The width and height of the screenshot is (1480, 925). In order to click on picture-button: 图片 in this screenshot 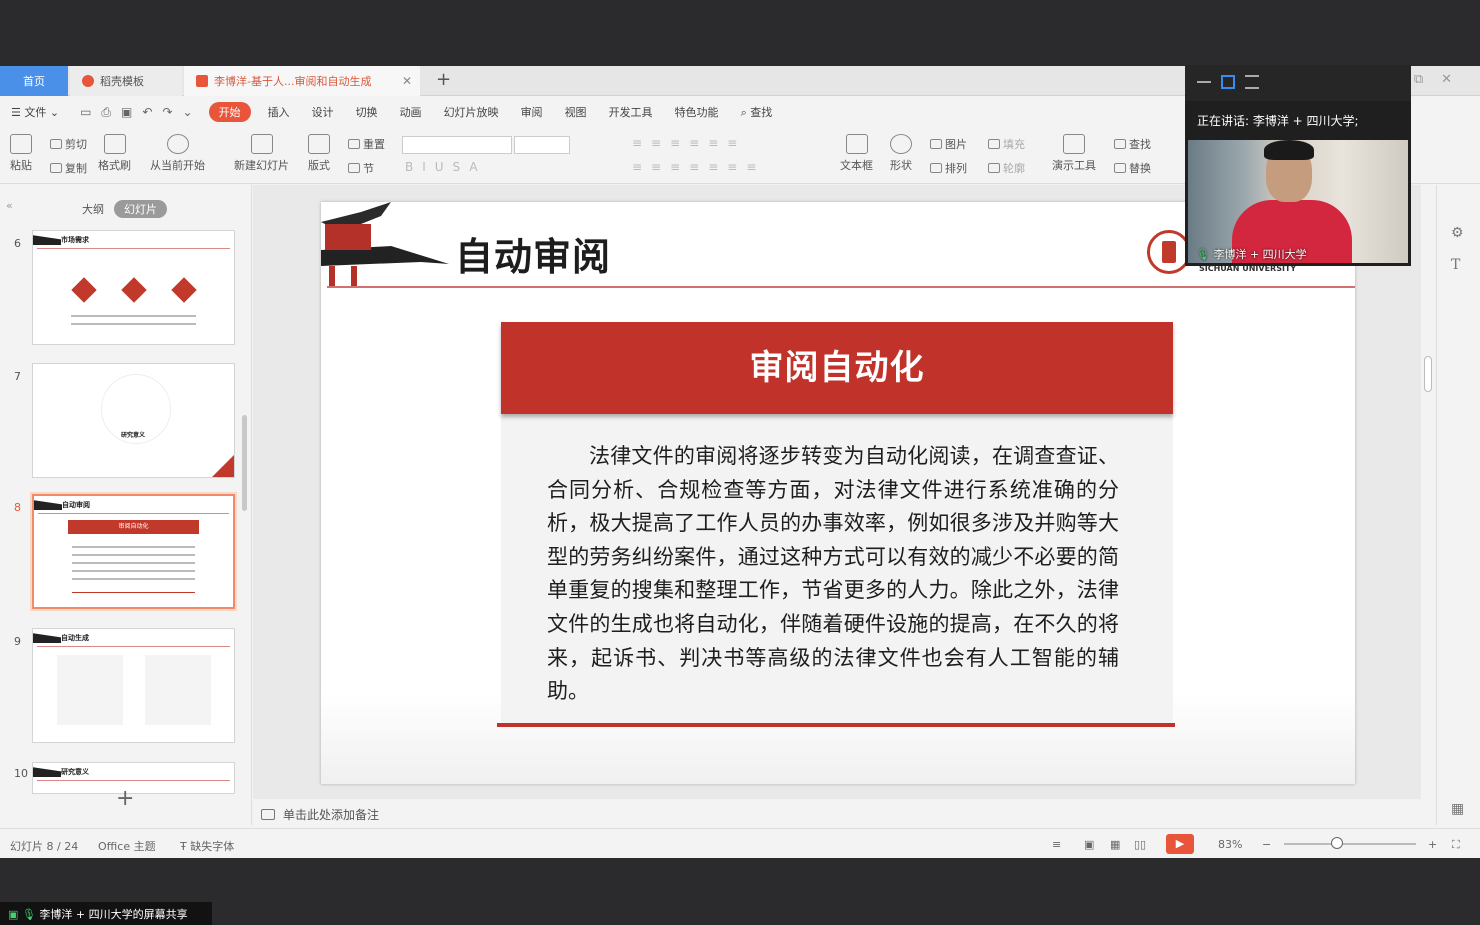, I will do `click(948, 144)`.